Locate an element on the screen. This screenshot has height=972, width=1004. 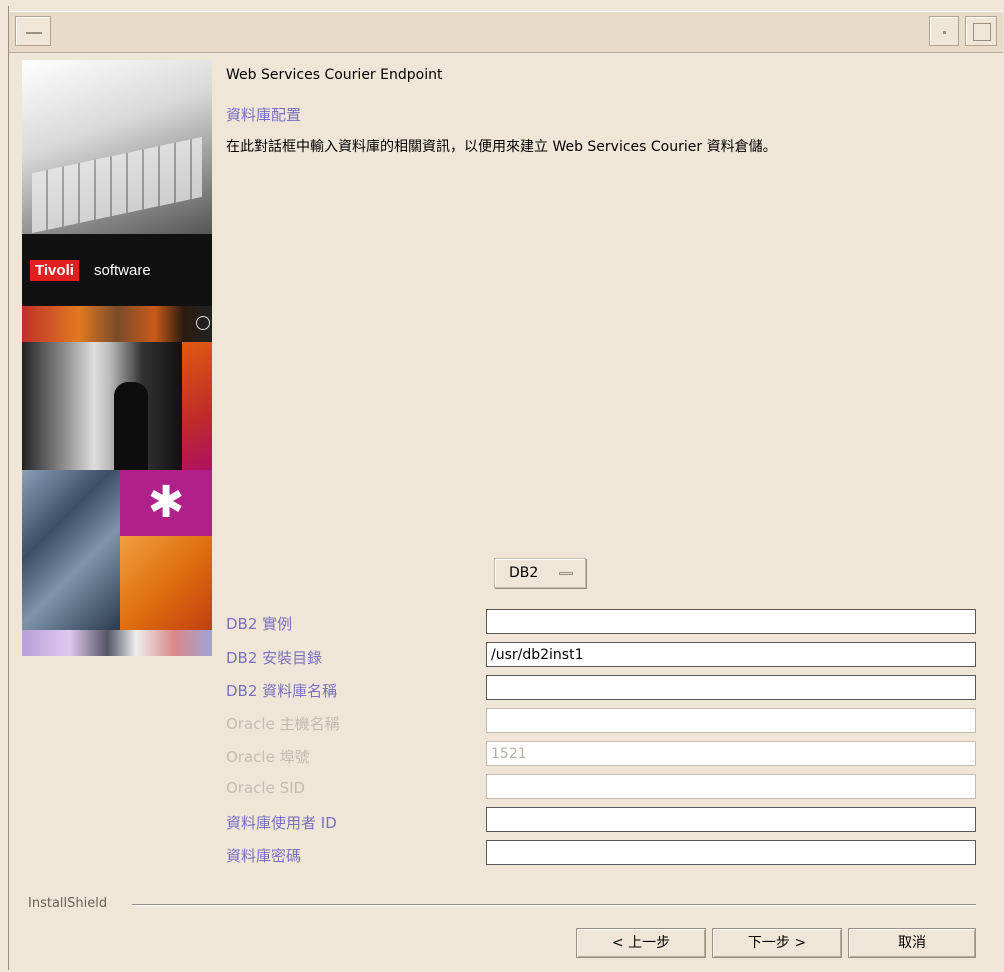
db2-install-dir-label: DB2 安裝目錄 is located at coordinates (274, 658).